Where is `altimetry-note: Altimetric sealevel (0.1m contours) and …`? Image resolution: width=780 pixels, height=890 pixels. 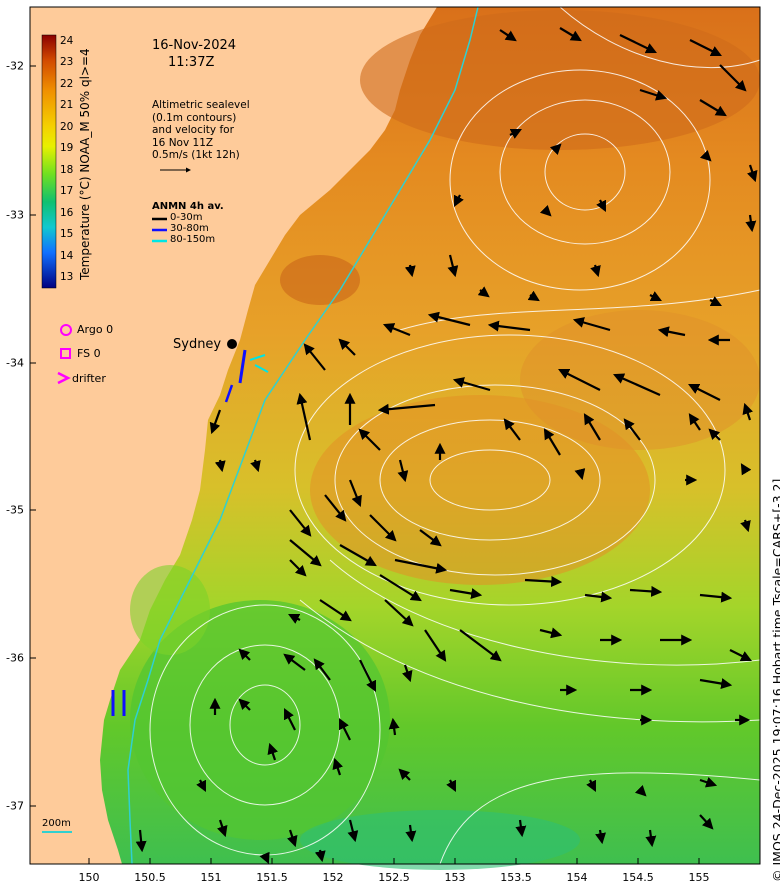
altimetry-note: Altimetric sealevel (0.1m contours) and … is located at coordinates (201, 130).